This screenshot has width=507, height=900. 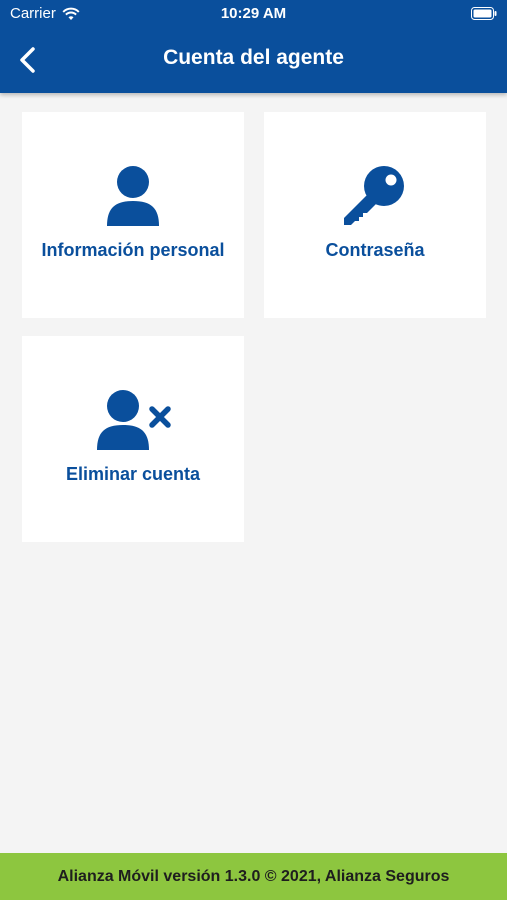 What do you see at coordinates (375, 250) in the screenshot?
I see `card-label-password: Contraseña` at bounding box center [375, 250].